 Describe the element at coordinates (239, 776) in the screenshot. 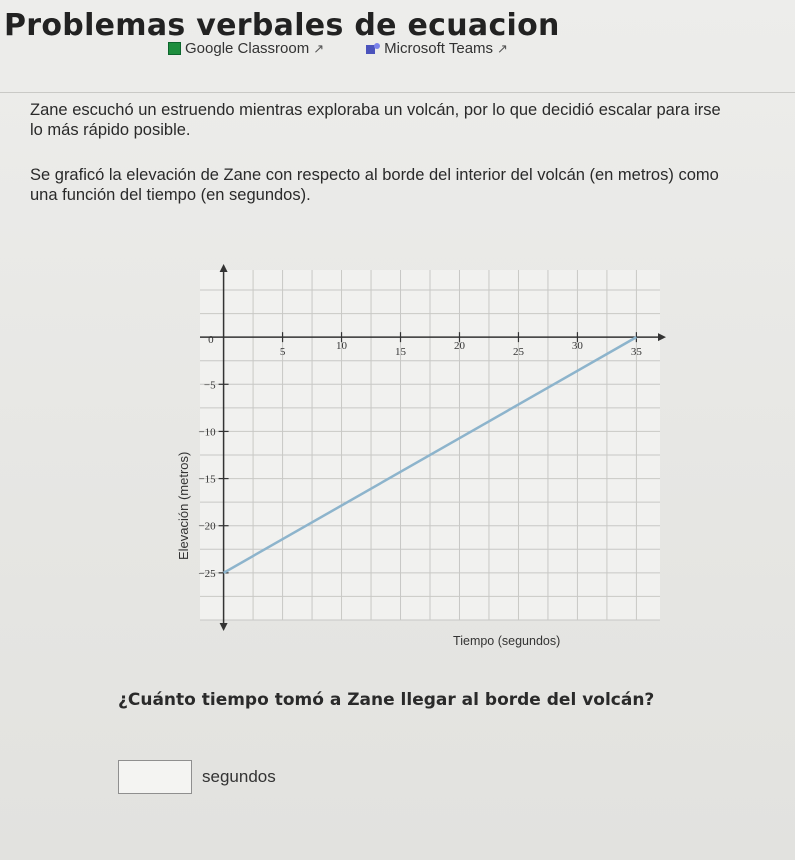

I see `answer-unit: segundos` at that location.